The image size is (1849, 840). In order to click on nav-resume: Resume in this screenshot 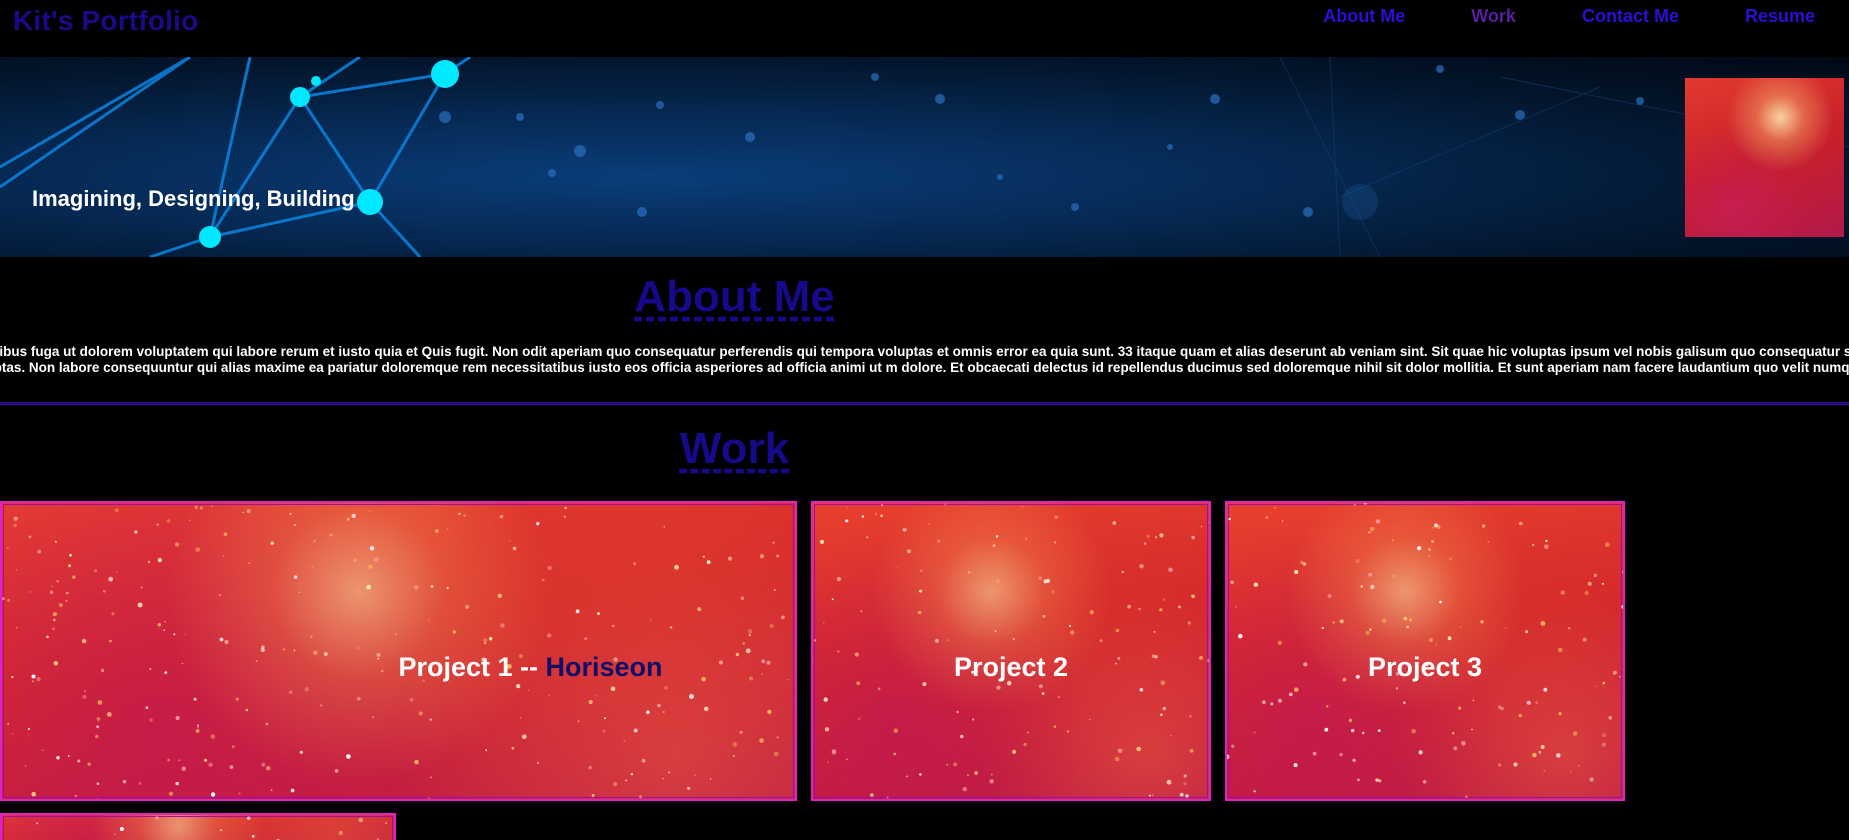, I will do `click(1747, 16)`.